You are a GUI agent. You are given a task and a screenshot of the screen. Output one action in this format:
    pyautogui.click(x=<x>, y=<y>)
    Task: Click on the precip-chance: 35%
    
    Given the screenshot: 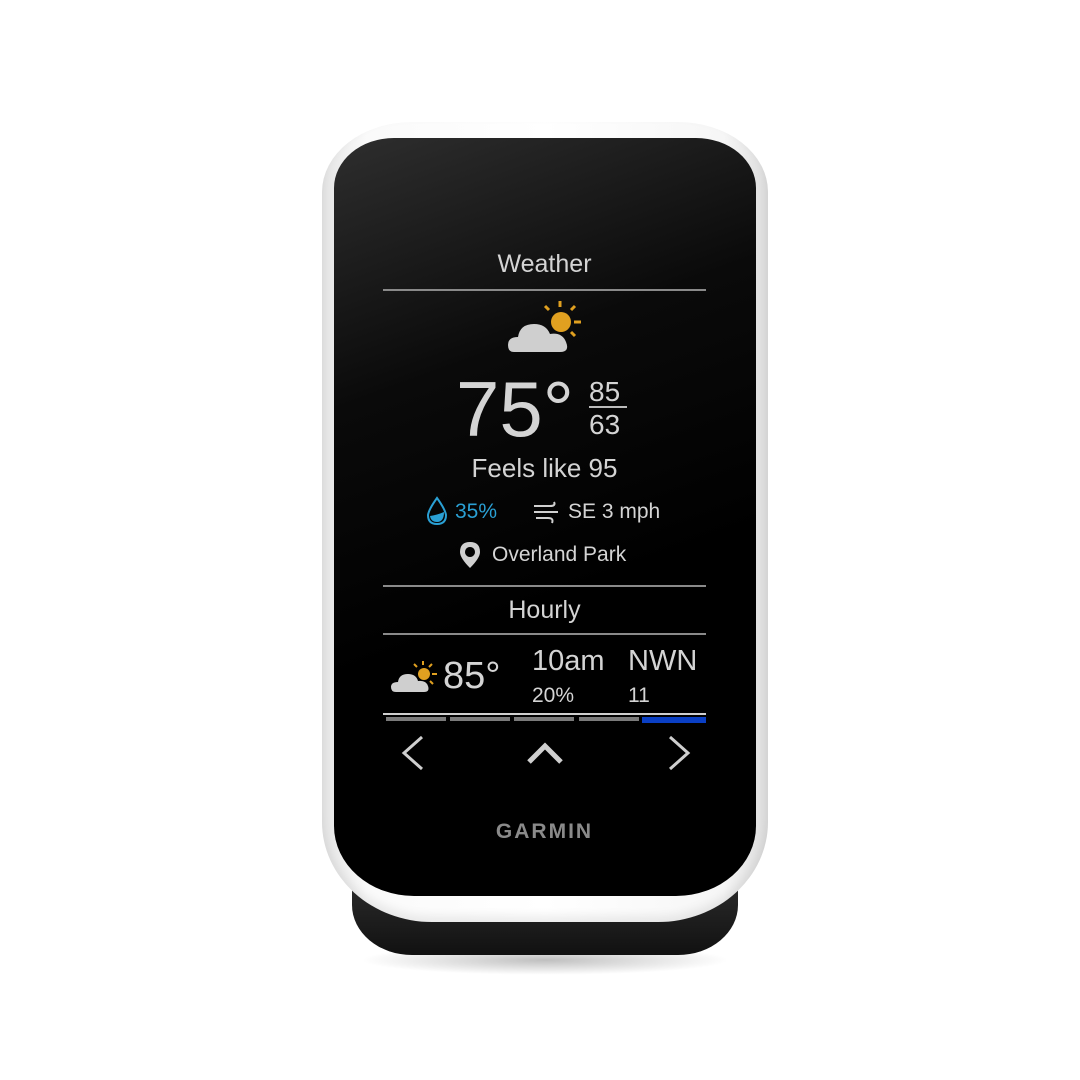 What is the action you would take?
    pyautogui.click(x=476, y=511)
    